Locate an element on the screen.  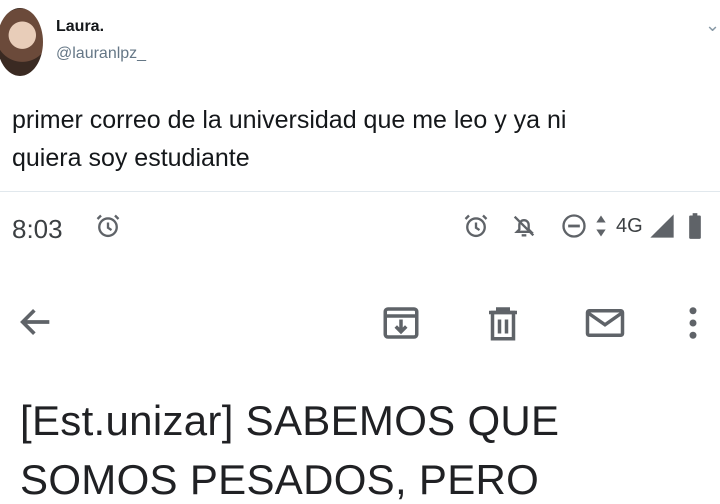
chevron-down-icon: ⌄ is located at coordinates (712, 25).